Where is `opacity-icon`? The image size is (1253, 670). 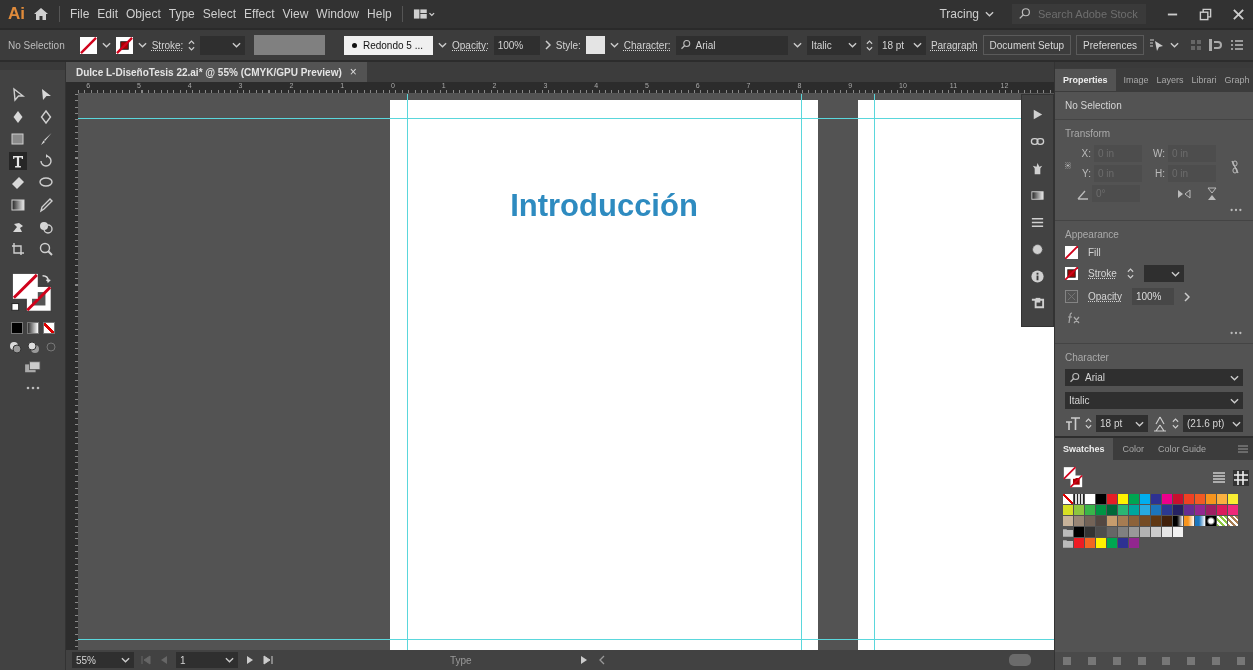 opacity-icon is located at coordinates (1071, 296).